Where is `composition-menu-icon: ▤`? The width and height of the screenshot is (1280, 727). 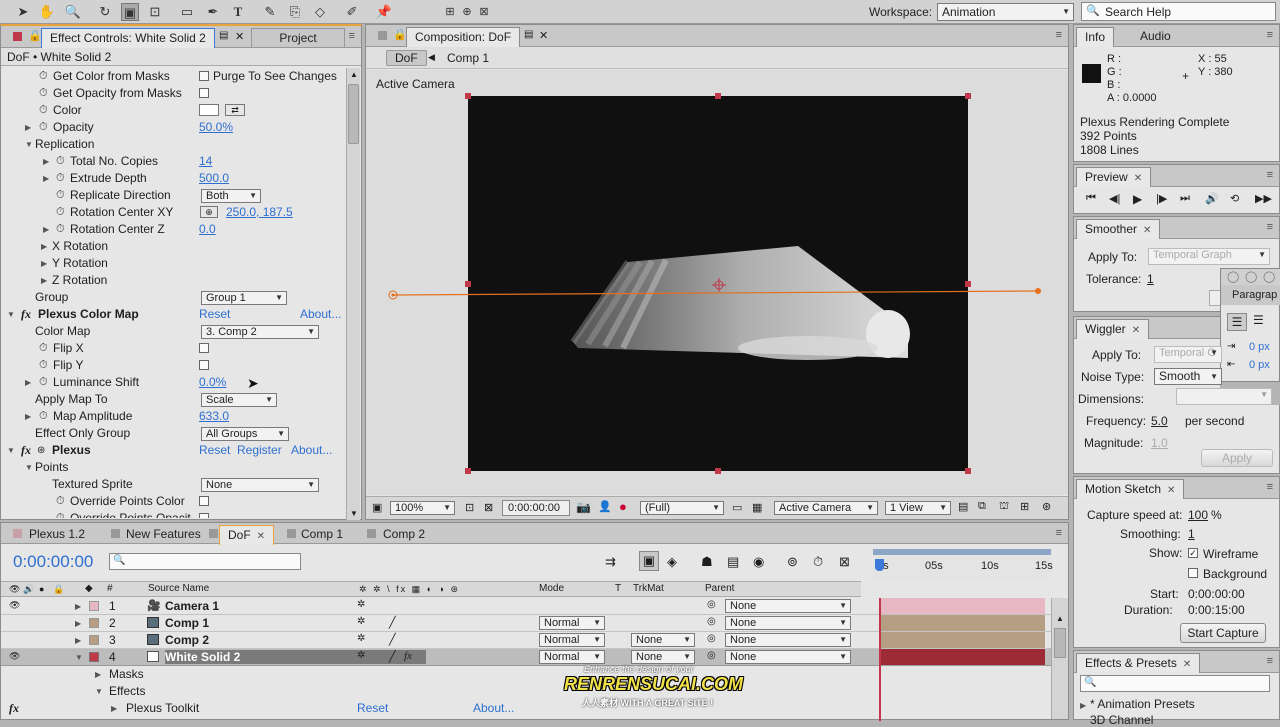
composition-menu-icon: ▤ is located at coordinates (528, 34).